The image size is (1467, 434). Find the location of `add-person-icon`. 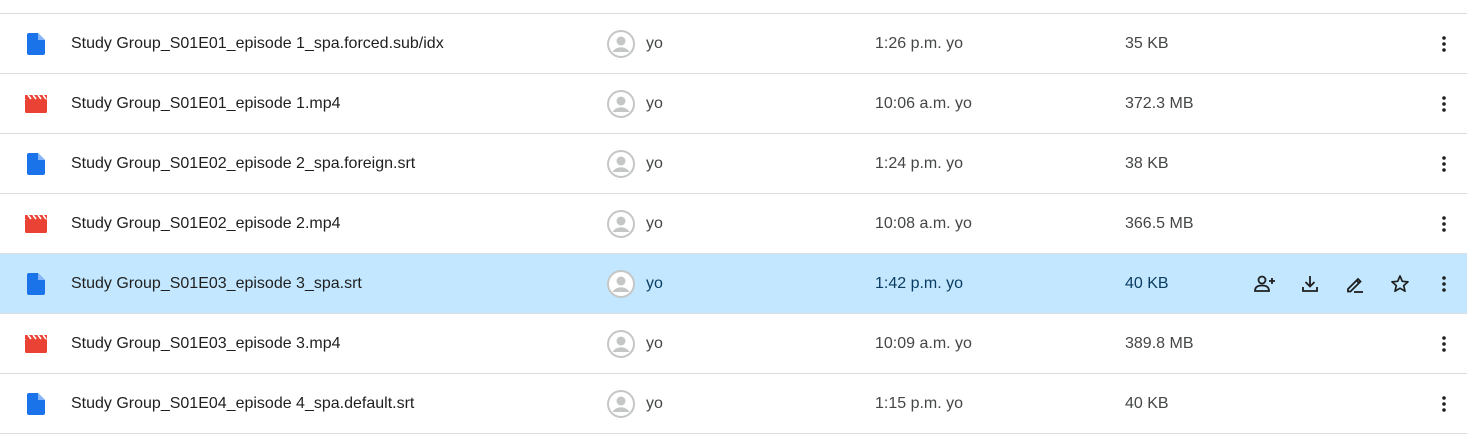

add-person-icon is located at coordinates (1265, 284).